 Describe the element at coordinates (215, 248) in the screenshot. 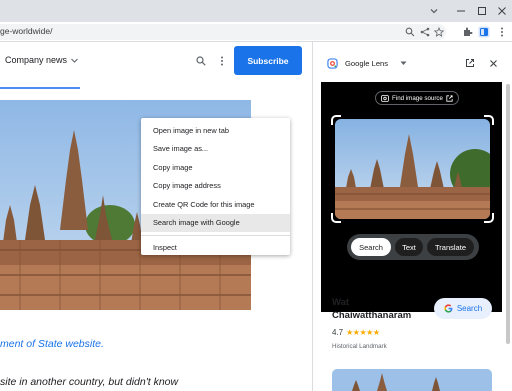

I see `menu-inspect: Inspect` at that location.